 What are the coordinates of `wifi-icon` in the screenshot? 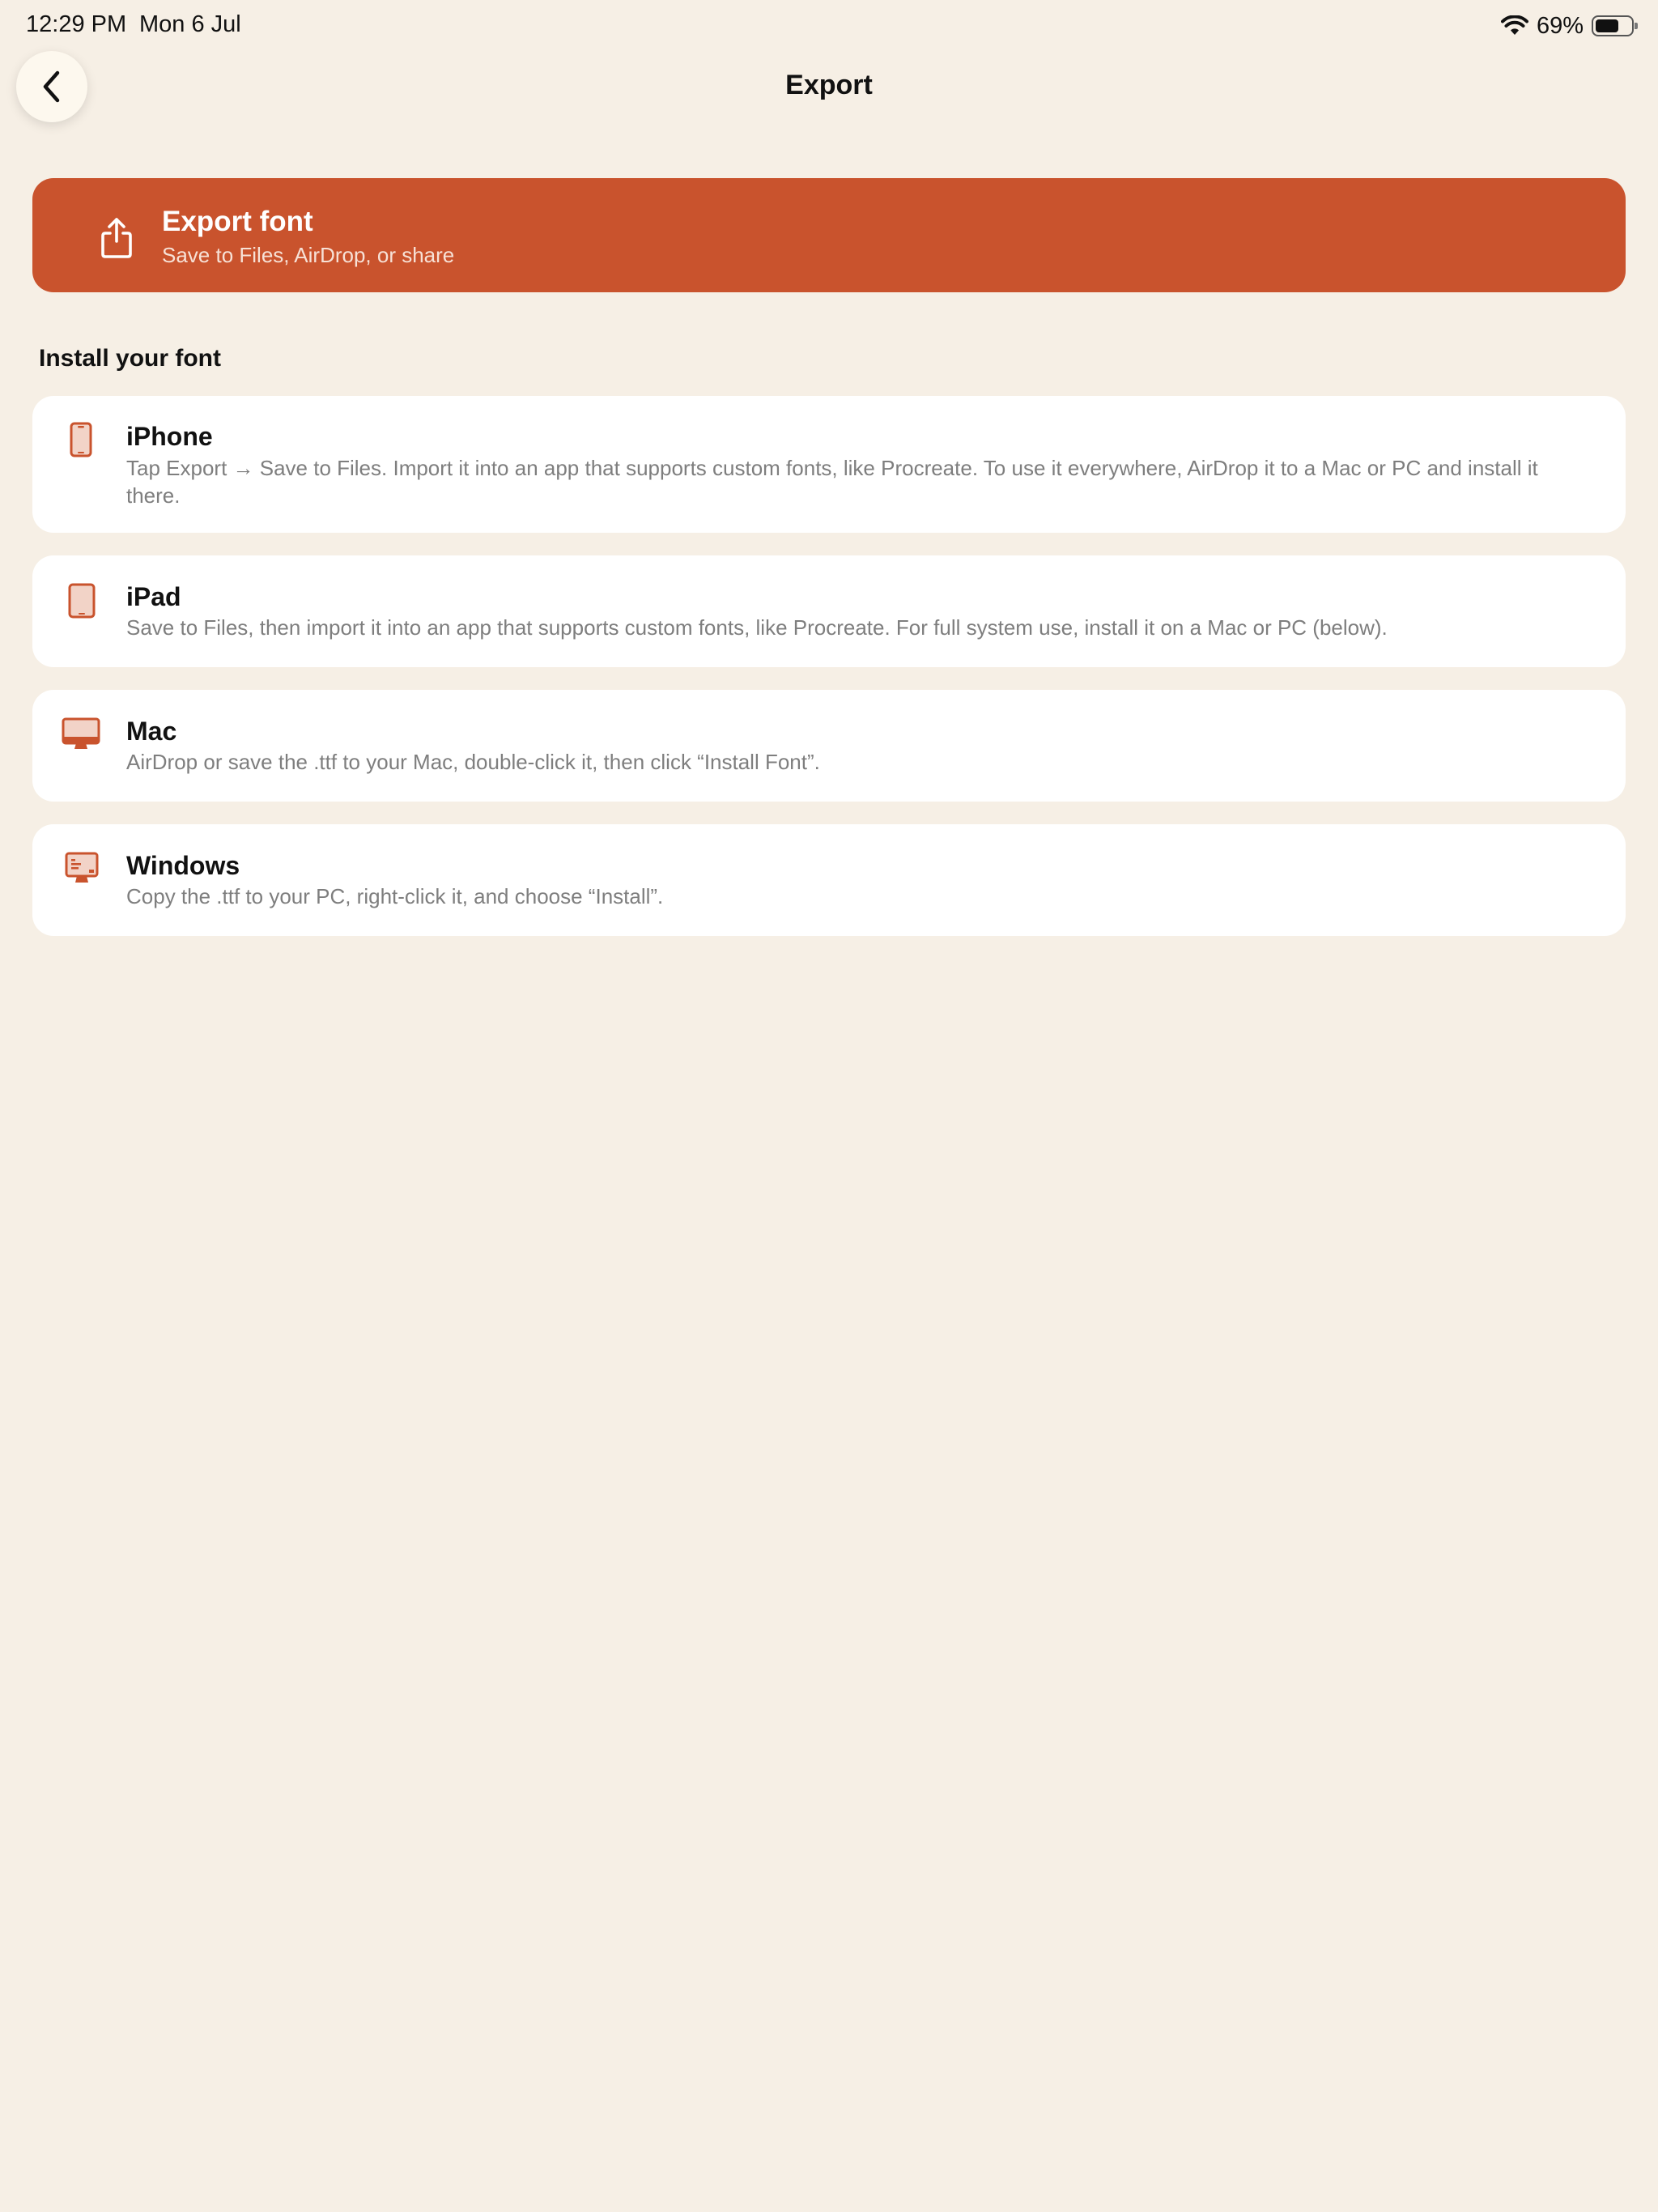 It's located at (1514, 25).